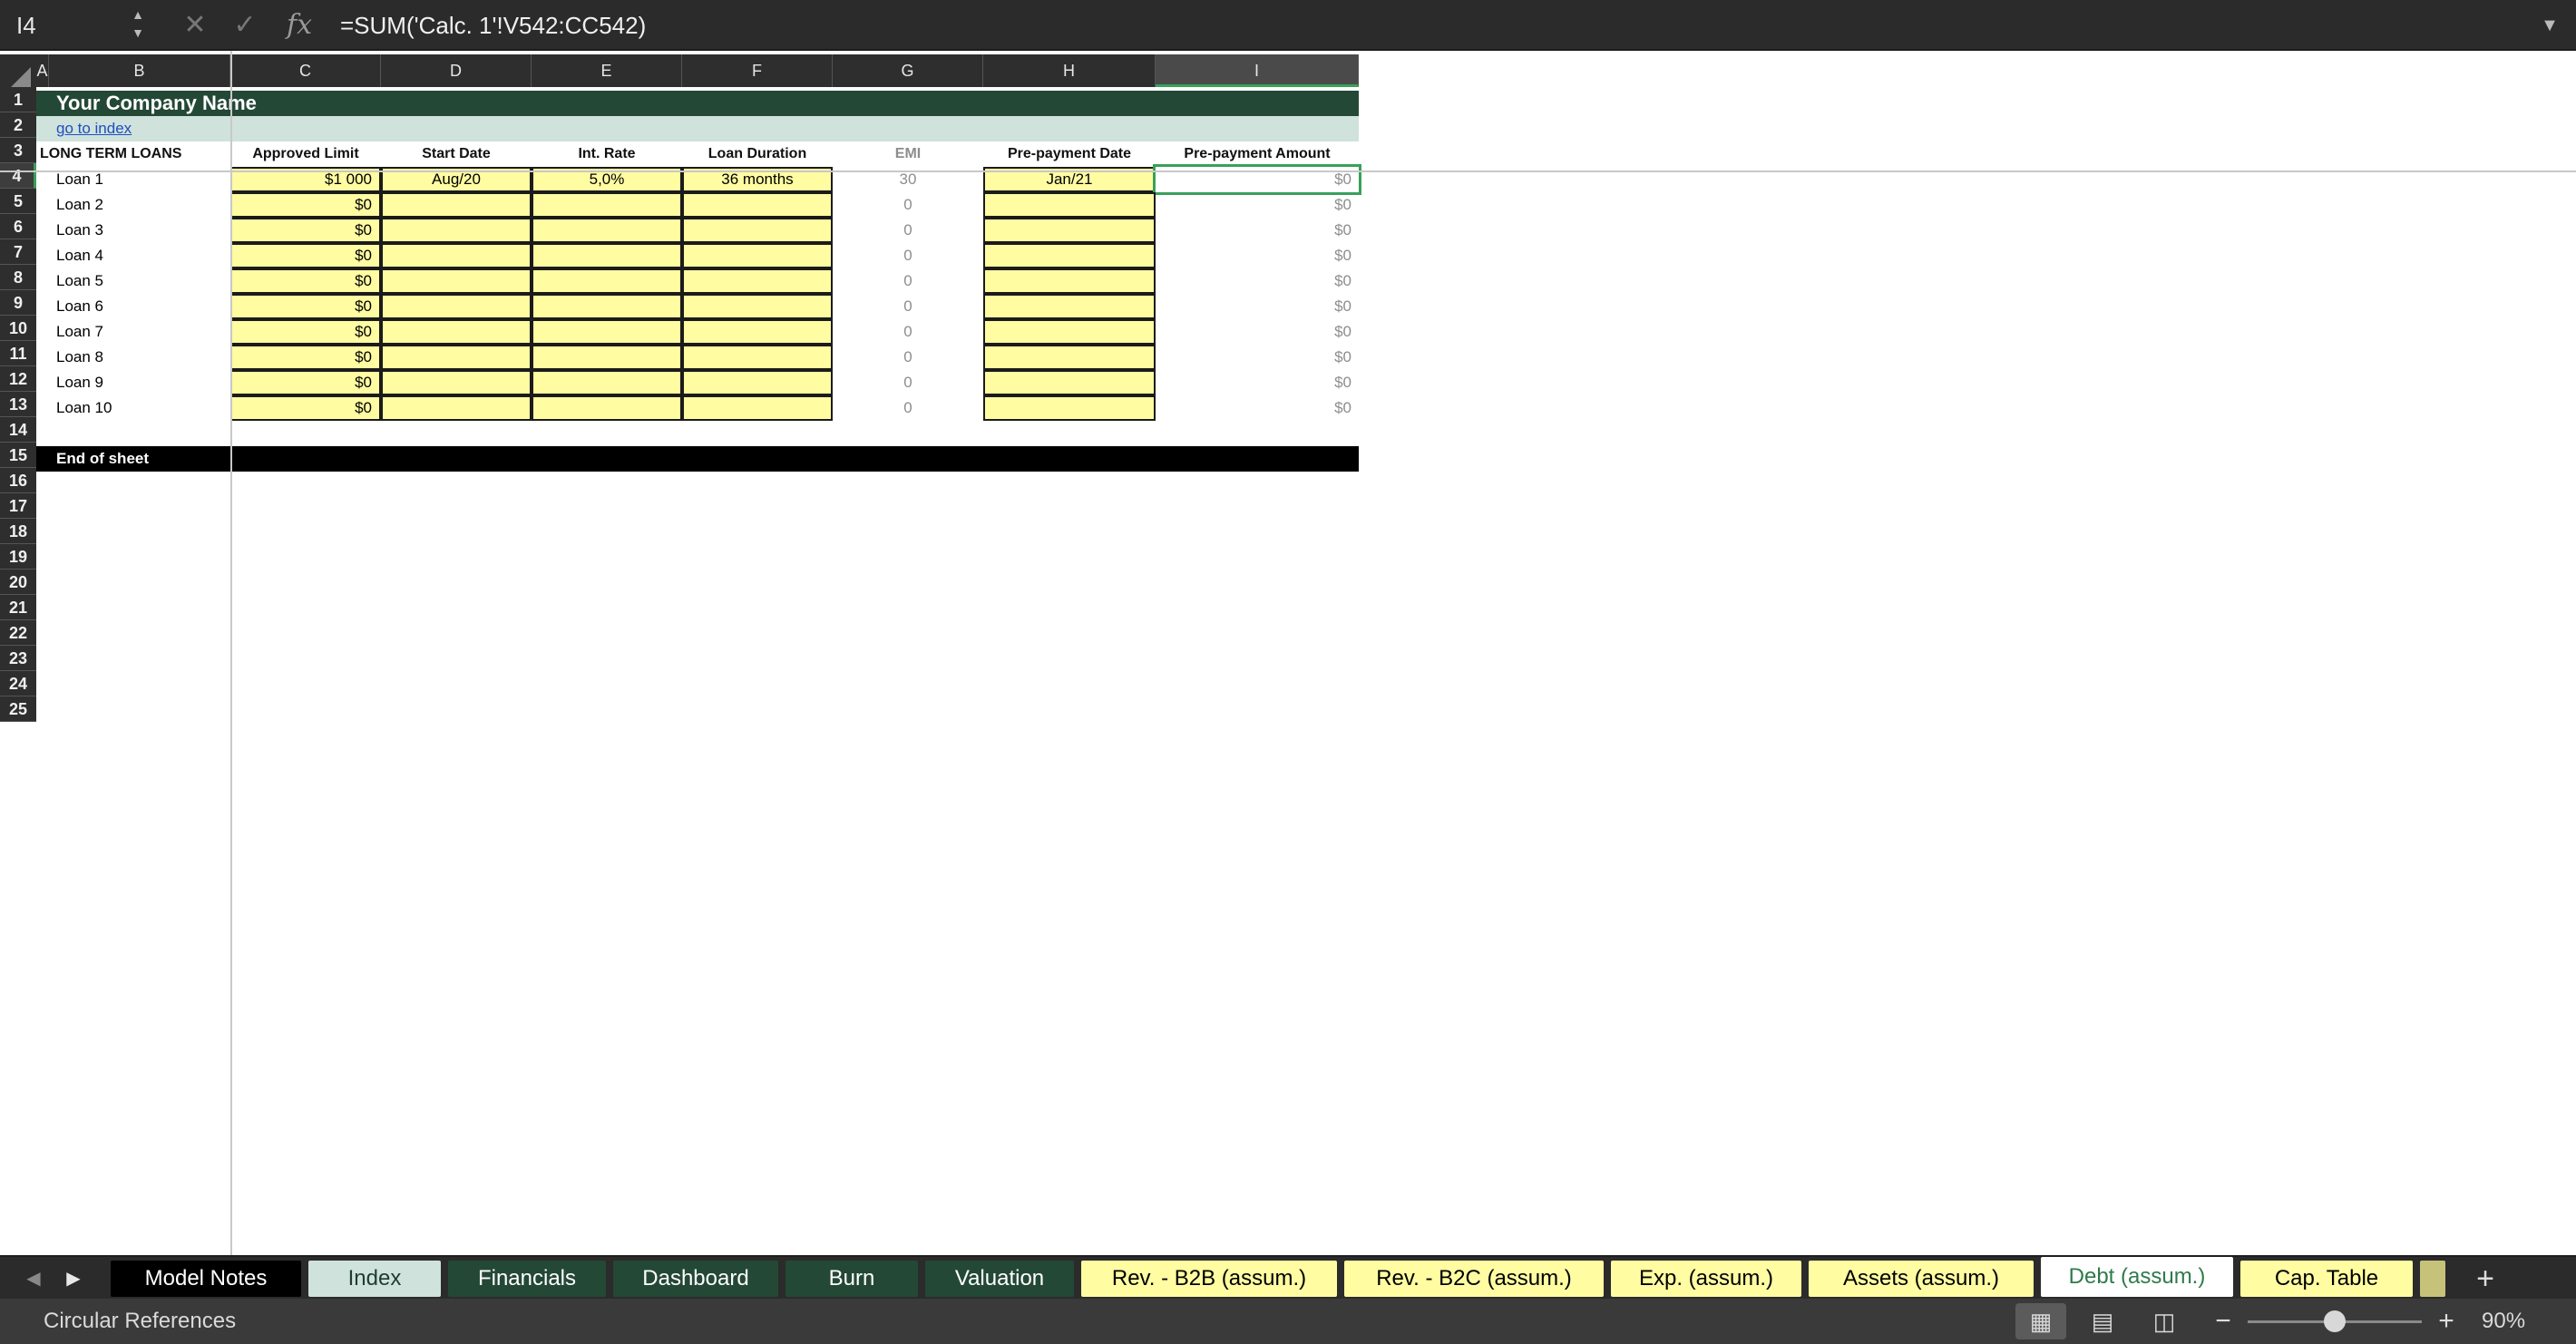 Image resolution: width=2576 pixels, height=1344 pixels. Describe the element at coordinates (2485, 1279) in the screenshot. I see `add-sheet-button: +` at that location.